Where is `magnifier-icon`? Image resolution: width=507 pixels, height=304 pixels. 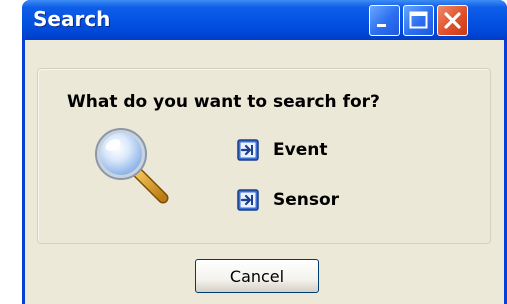 magnifier-icon is located at coordinates (132, 166).